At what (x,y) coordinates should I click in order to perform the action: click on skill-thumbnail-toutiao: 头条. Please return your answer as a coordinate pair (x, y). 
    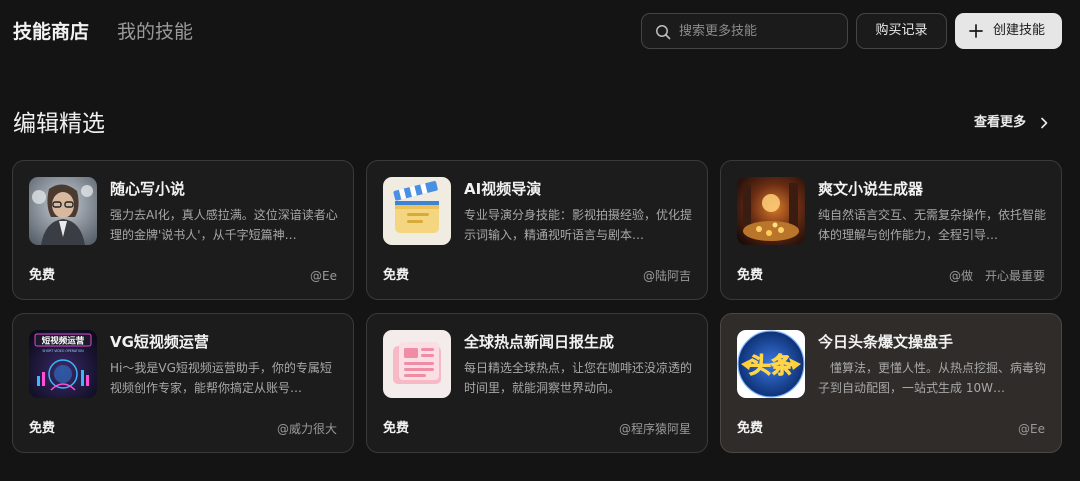
    Looking at the image, I should click on (771, 364).